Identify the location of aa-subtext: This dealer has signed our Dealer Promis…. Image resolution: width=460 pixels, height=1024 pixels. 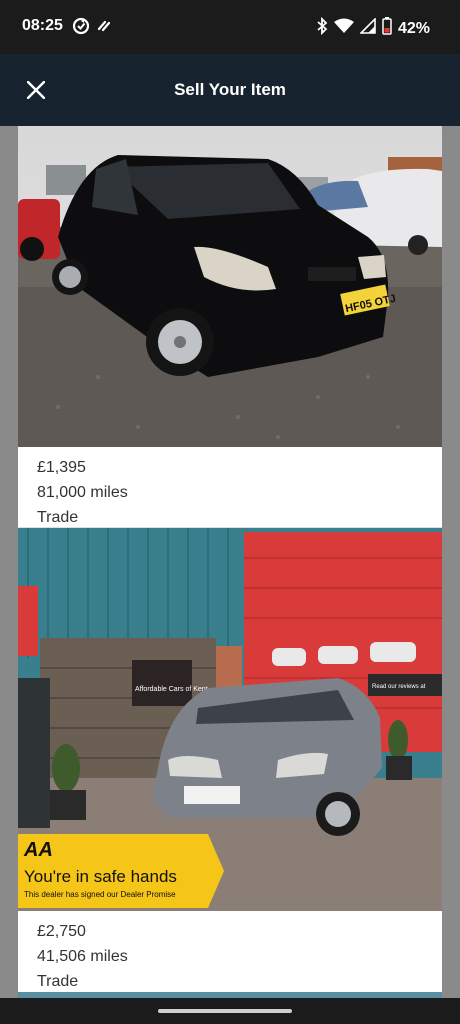
(100, 894).